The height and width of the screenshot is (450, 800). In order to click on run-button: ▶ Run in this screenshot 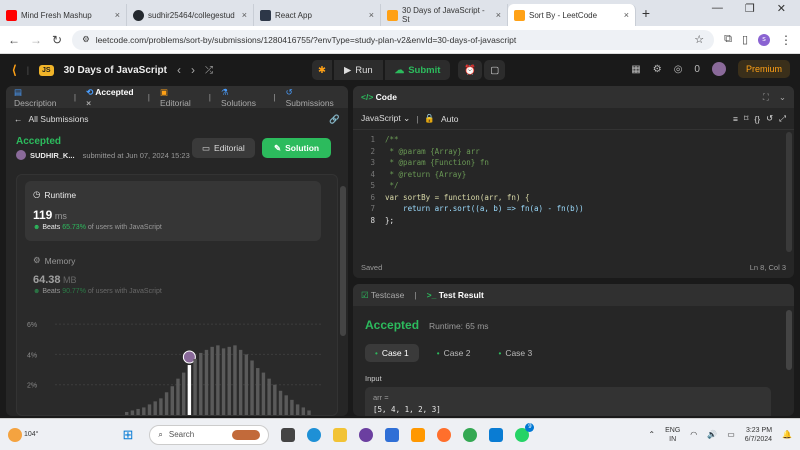, I will do `click(358, 70)`.